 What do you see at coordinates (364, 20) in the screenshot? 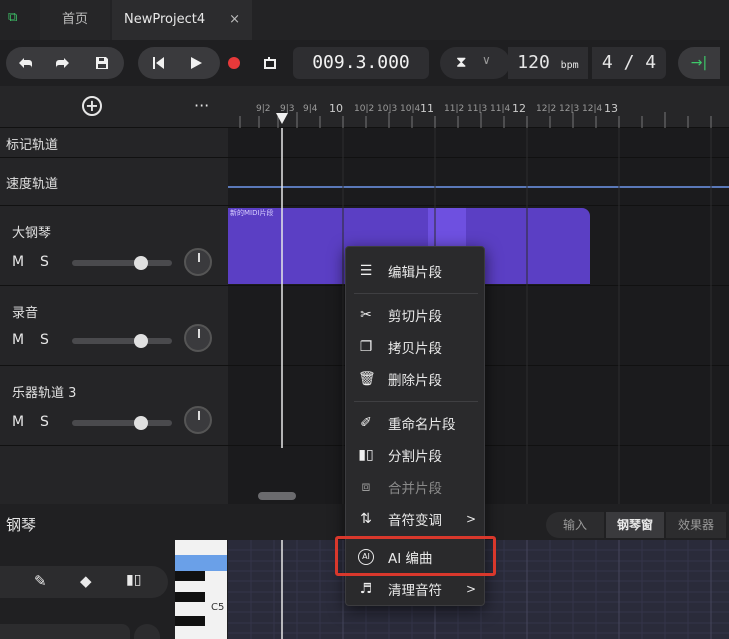
I see `tab-bar: ⧉ 首页 NewProject4 ×` at bounding box center [364, 20].